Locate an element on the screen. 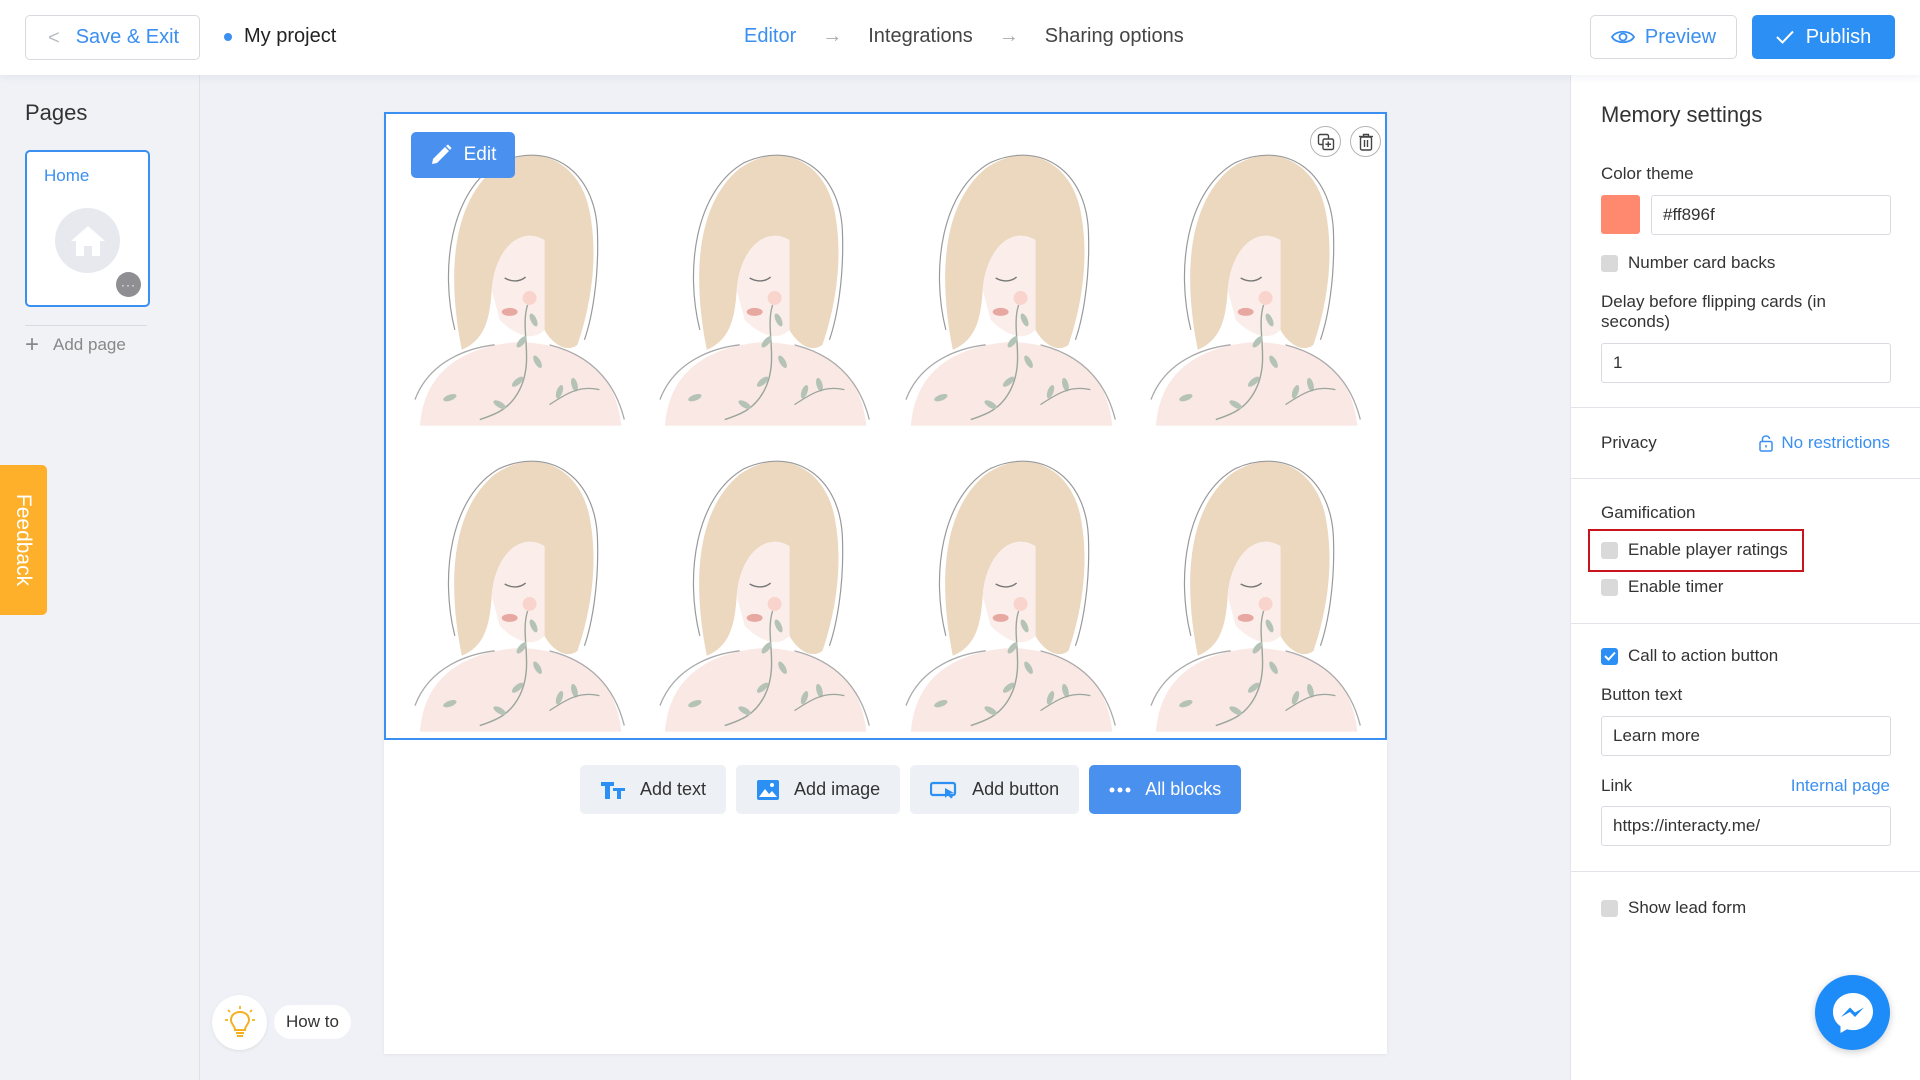 The width and height of the screenshot is (1920, 1080). lightbulb-icon is located at coordinates (239, 1022).